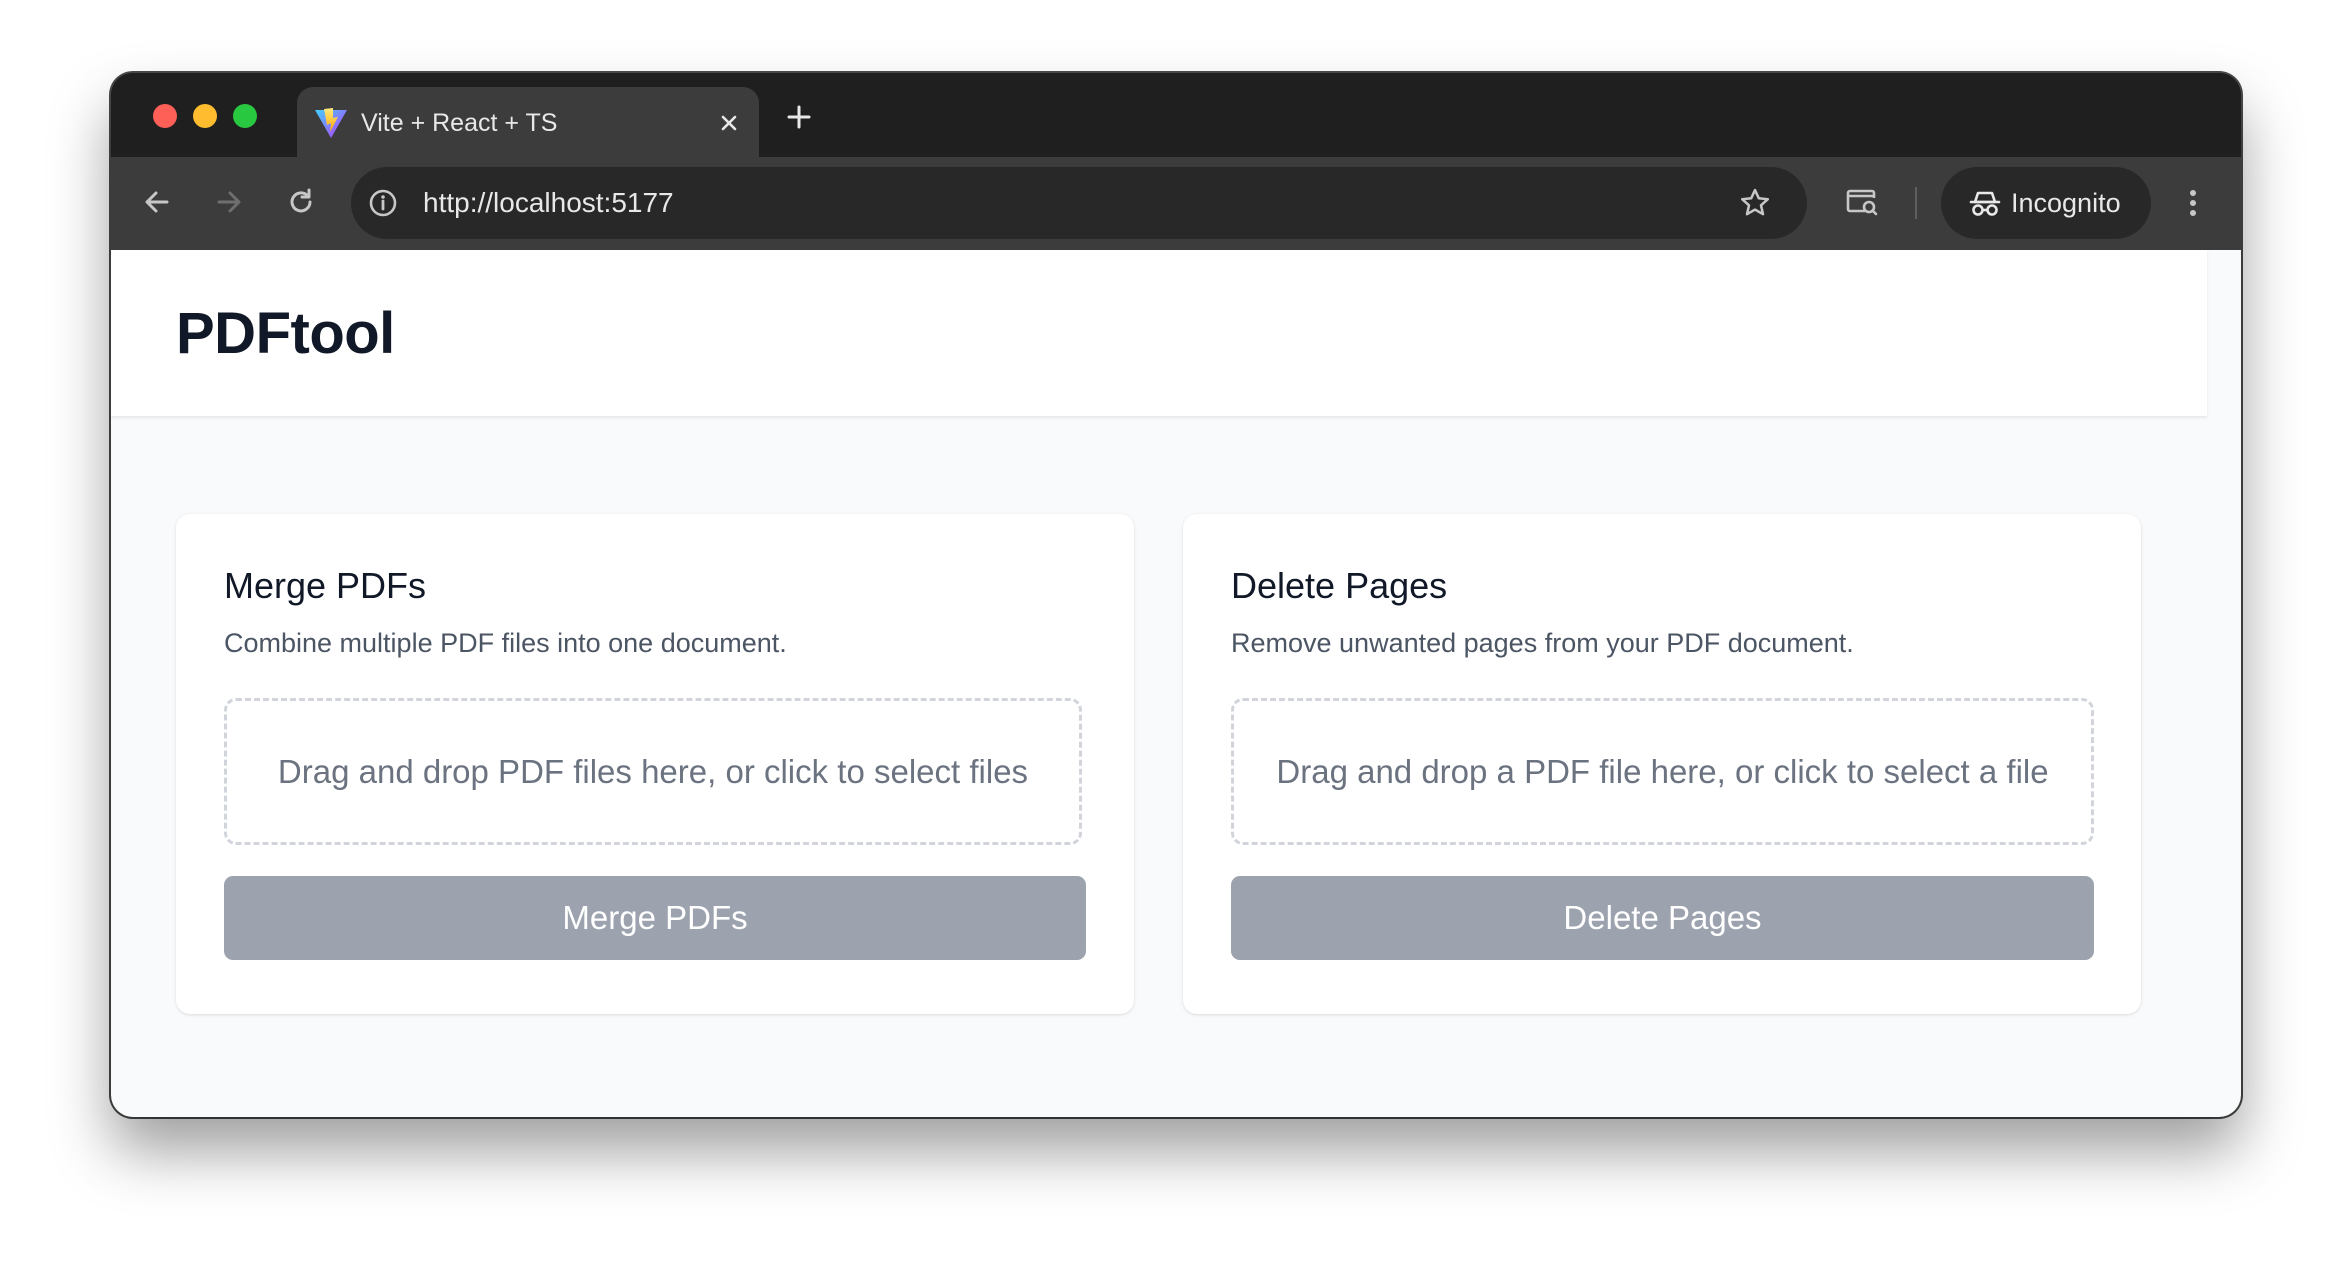 The width and height of the screenshot is (2352, 1264). Describe the element at coordinates (2066, 203) in the screenshot. I see `incognito-label: Incognito` at that location.